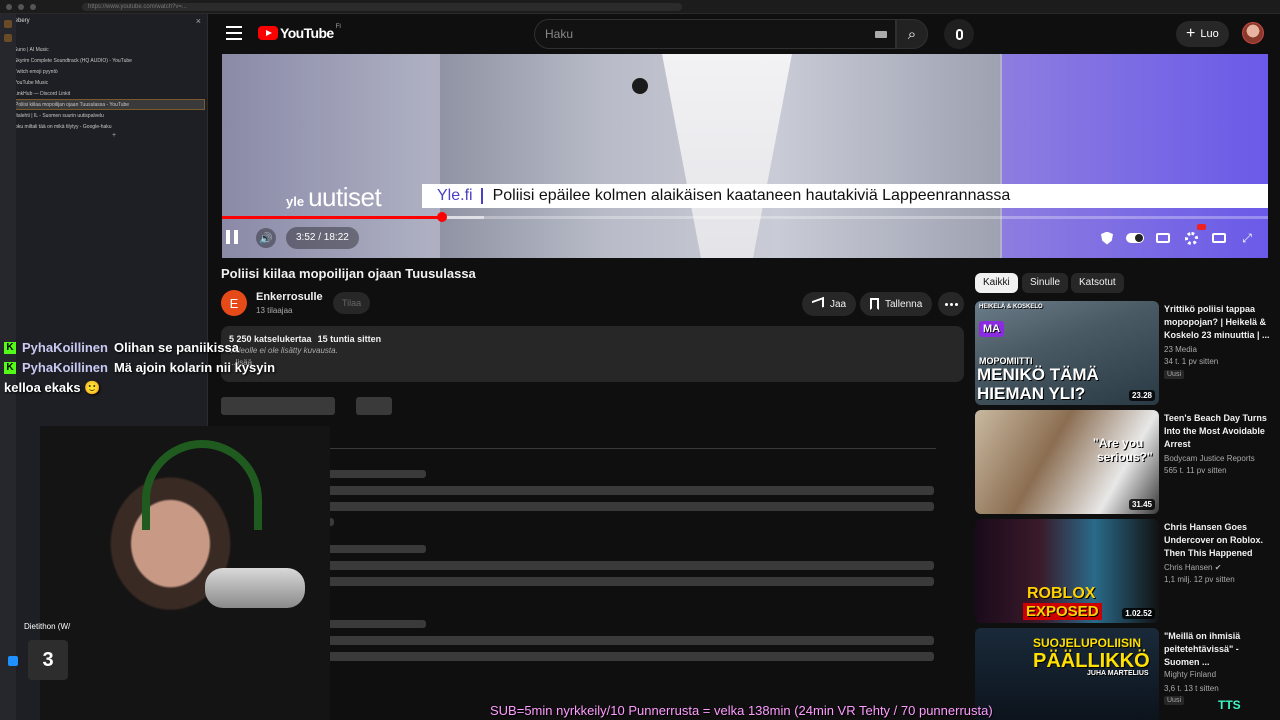  What do you see at coordinates (1253, 33) in the screenshot?
I see `avatar` at bounding box center [1253, 33].